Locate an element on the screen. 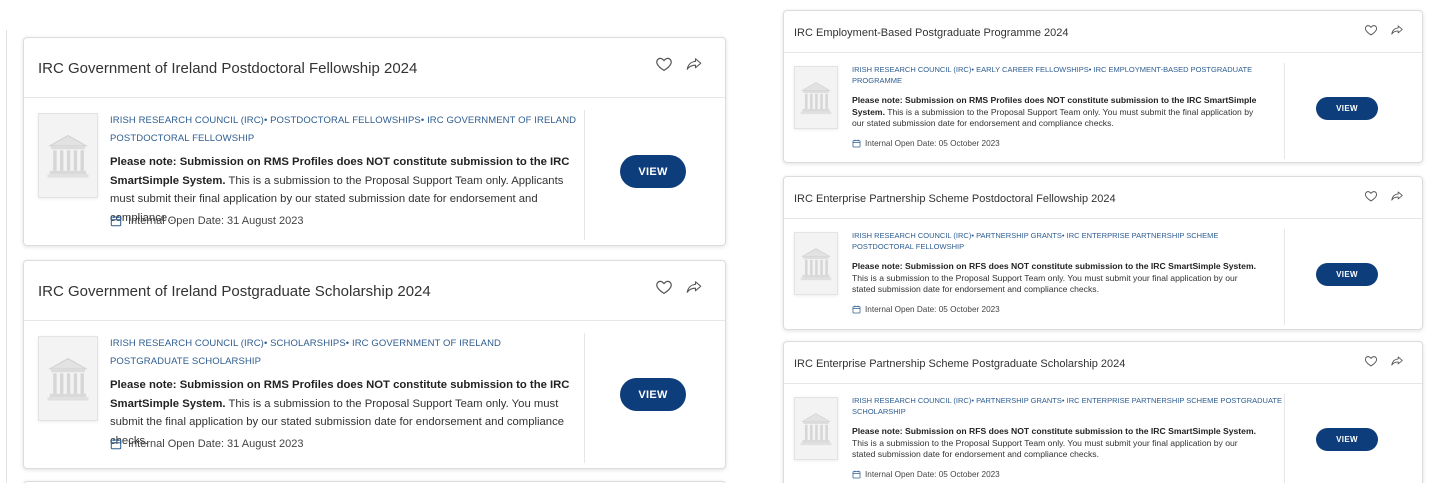 This screenshot has width=1430, height=483. breadcrumb-link: EARLY CAREER FELLOWSHIPS is located at coordinates (1032, 69).